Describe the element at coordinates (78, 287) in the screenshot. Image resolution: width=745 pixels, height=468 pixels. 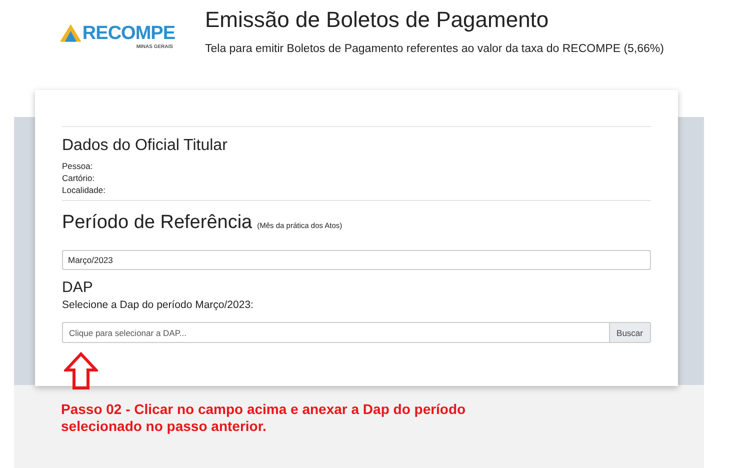
I see `section-heading: DAP` at that location.